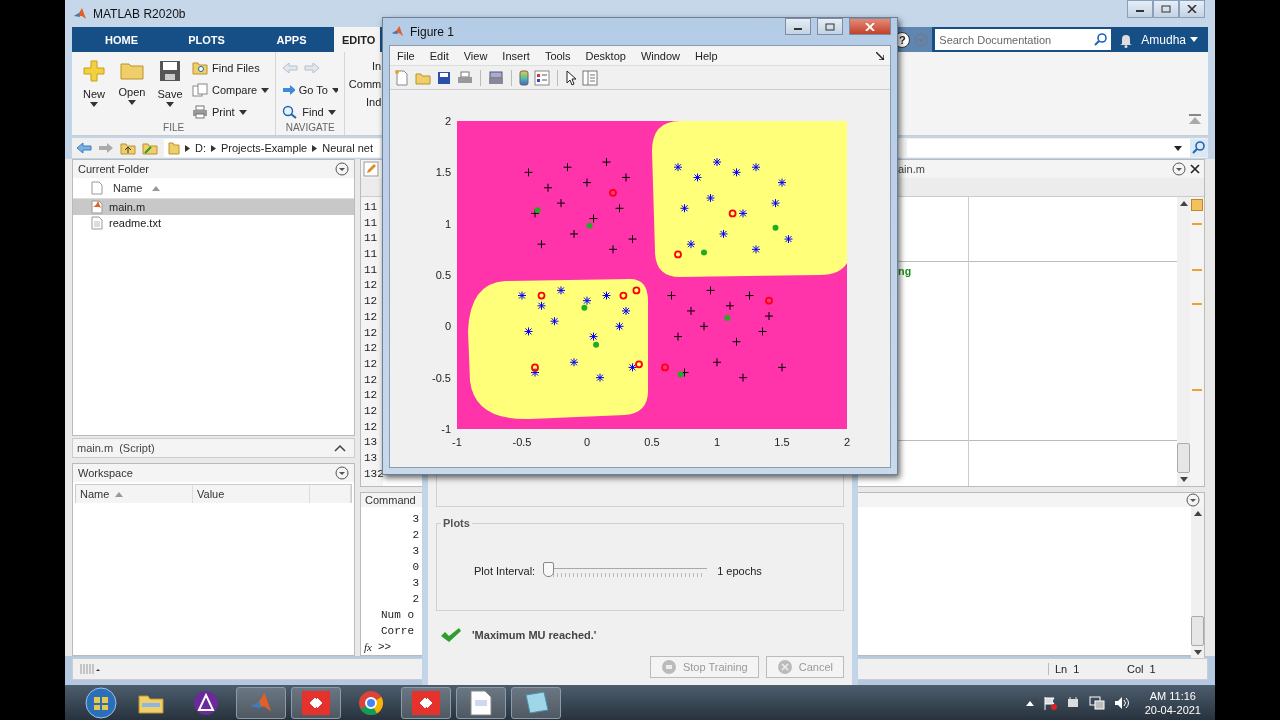 The image size is (1280, 720). I want to click on clock-date: 20-04-2021, so click(1172, 709).